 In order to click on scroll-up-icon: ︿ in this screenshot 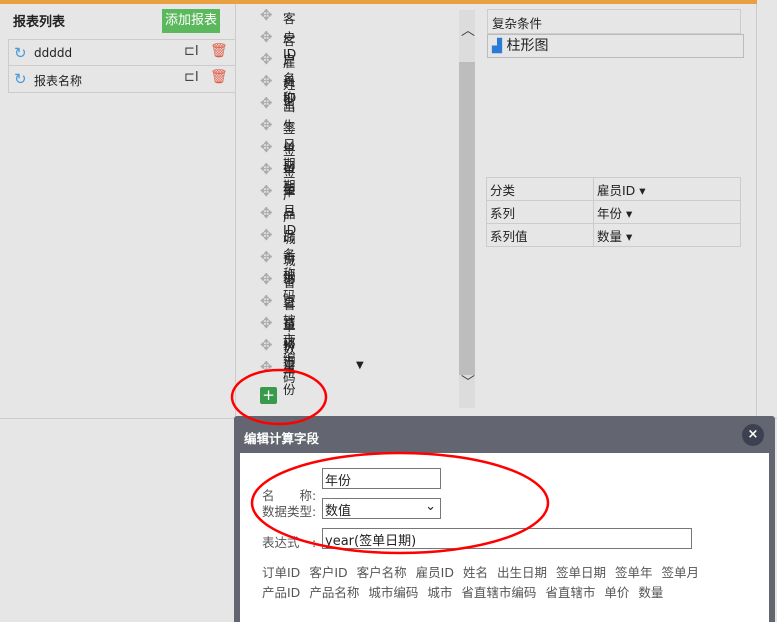, I will do `click(468, 30)`.